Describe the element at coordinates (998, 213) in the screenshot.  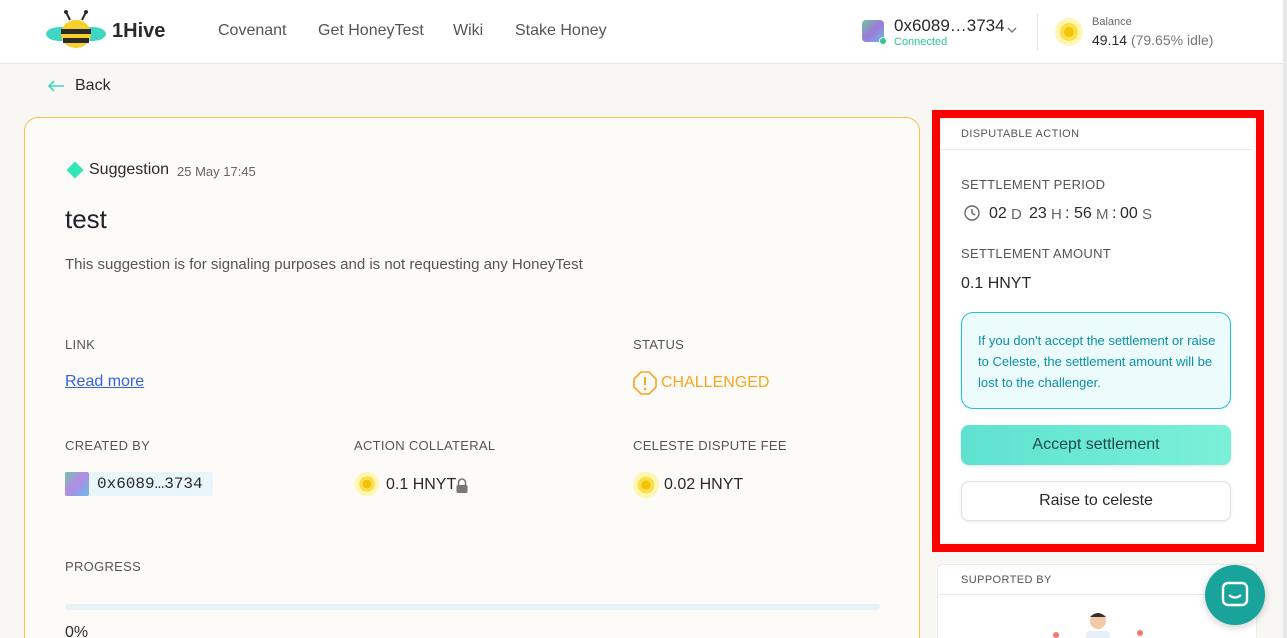
I see `timer-days: 02` at that location.